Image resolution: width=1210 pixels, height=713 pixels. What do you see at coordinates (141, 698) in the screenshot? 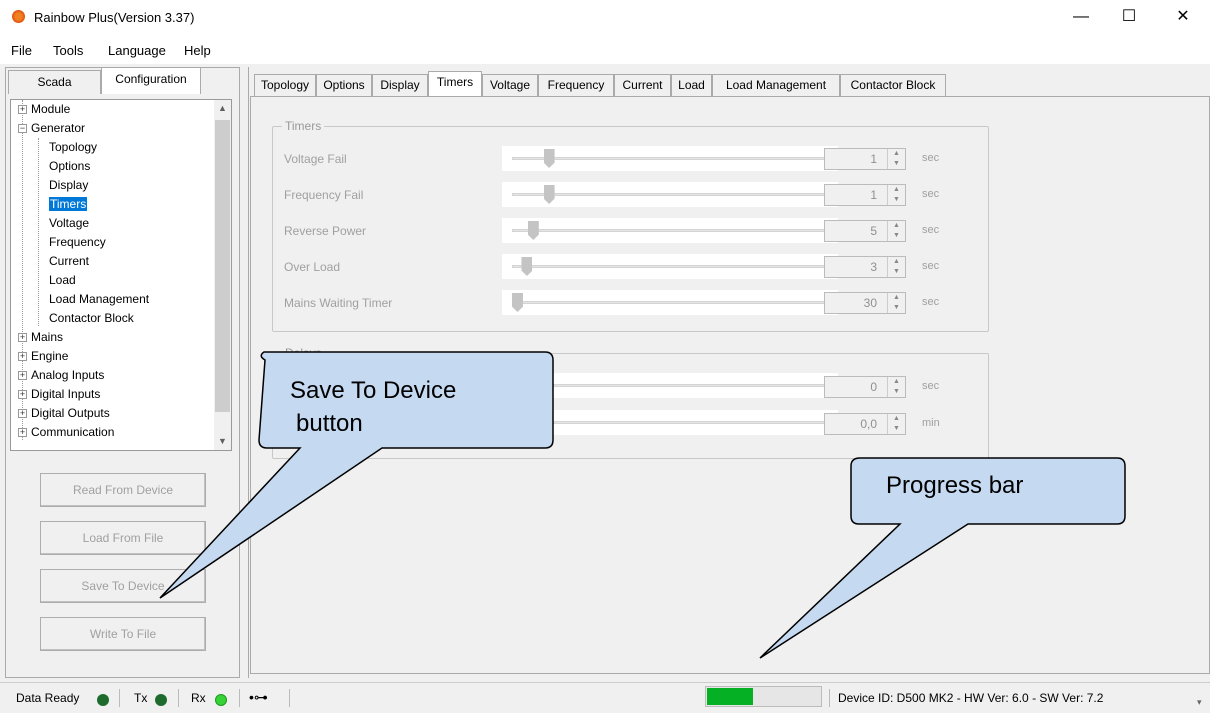
I see `tx-label: Tx` at bounding box center [141, 698].